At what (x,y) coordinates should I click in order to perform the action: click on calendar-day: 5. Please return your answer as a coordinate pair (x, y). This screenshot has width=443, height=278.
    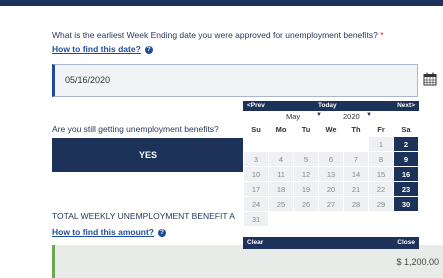
    Looking at the image, I should click on (306, 159).